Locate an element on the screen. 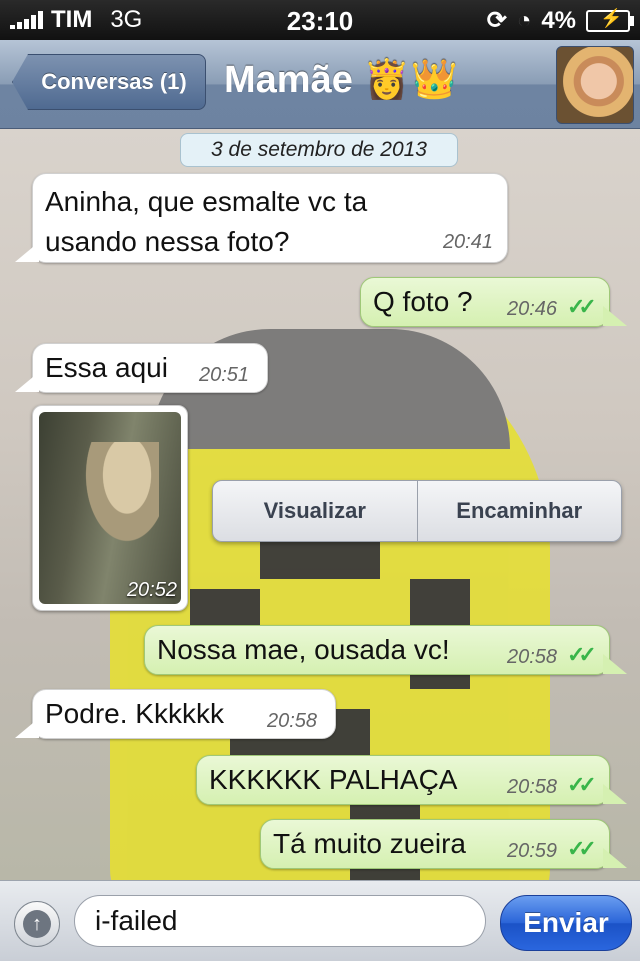 The width and height of the screenshot is (640, 961). back-to-conversations-button: Conversas (1) is located at coordinates (109, 82).